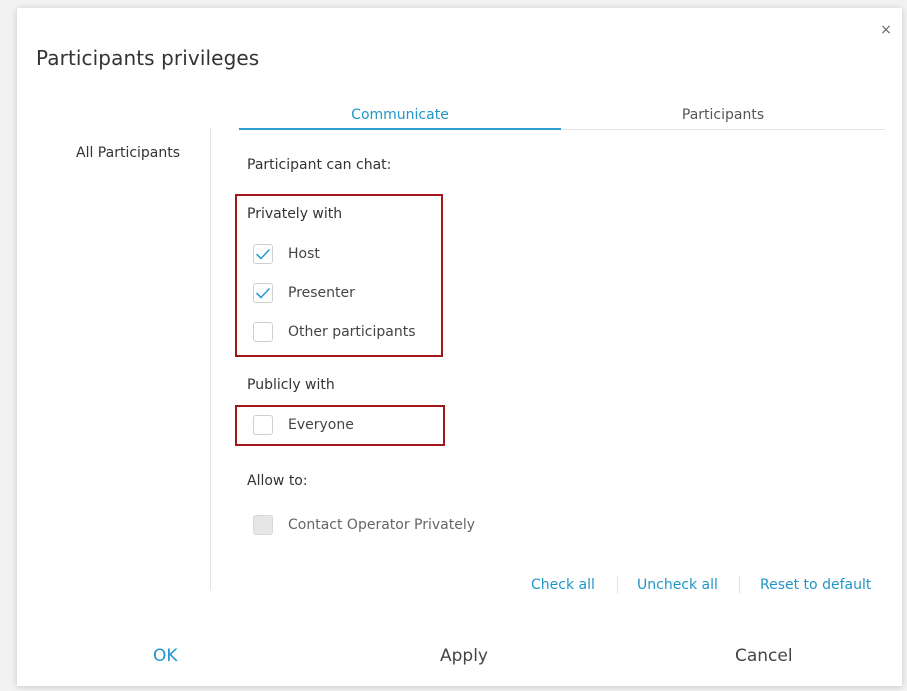 This screenshot has height=691, width=907. What do you see at coordinates (764, 656) in the screenshot?
I see `cancel-button: Cancel` at bounding box center [764, 656].